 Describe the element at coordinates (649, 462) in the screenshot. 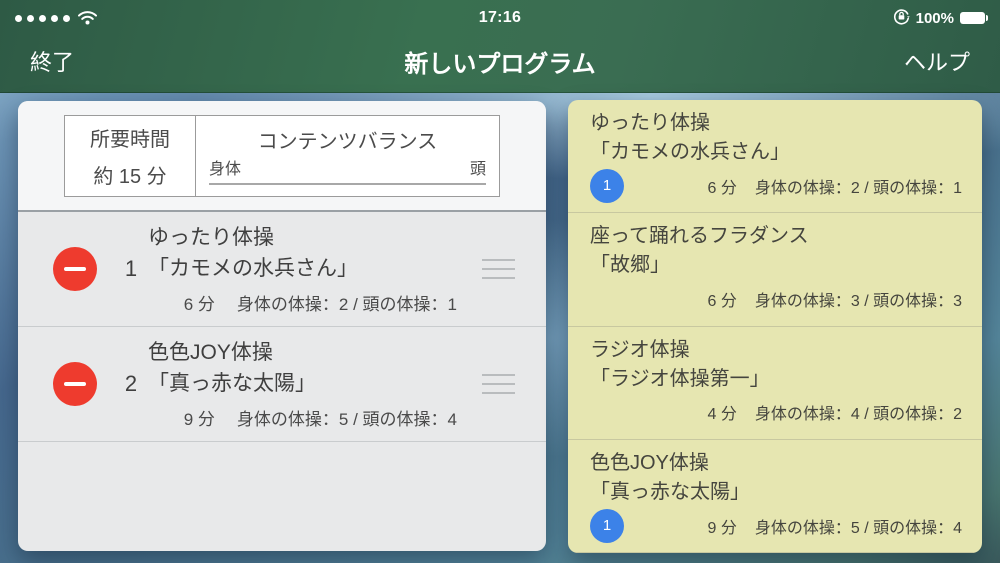

I see `catalog-item-title: 色色JOY体操` at that location.